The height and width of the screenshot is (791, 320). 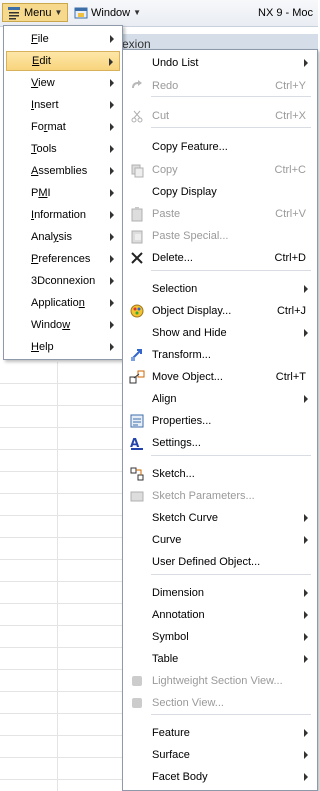 I want to click on edit-item-label: Surface, so click(x=171, y=755).